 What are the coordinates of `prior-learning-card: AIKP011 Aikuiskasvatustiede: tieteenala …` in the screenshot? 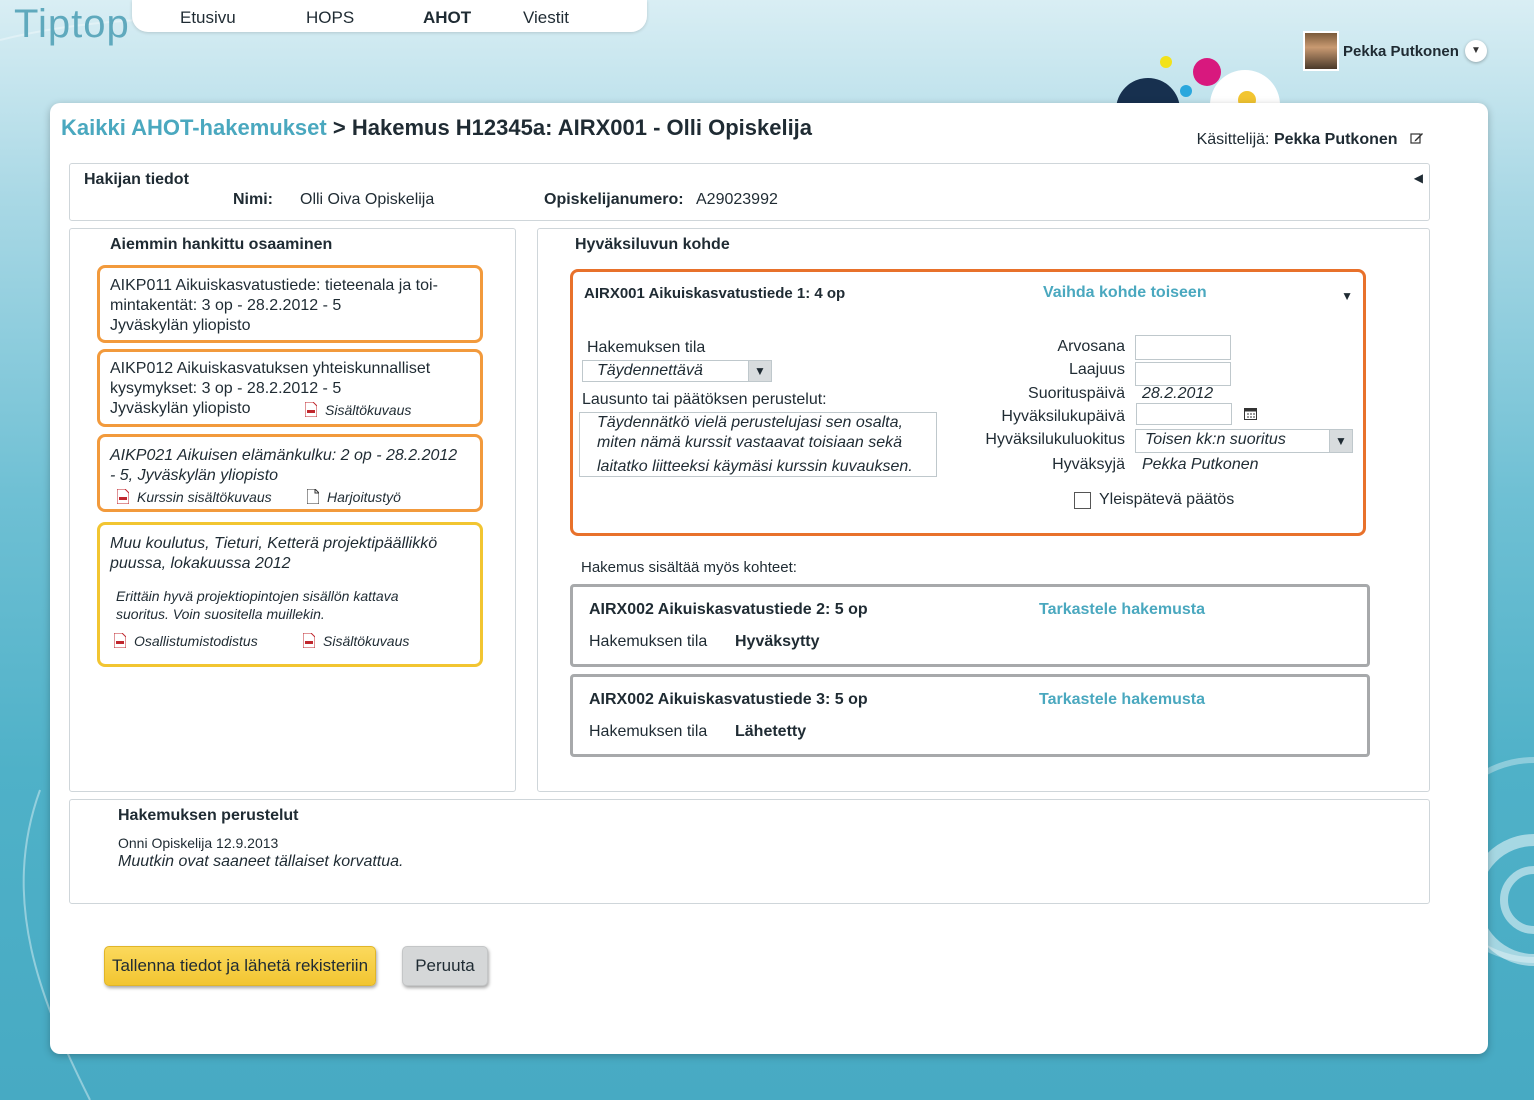 It's located at (290, 304).